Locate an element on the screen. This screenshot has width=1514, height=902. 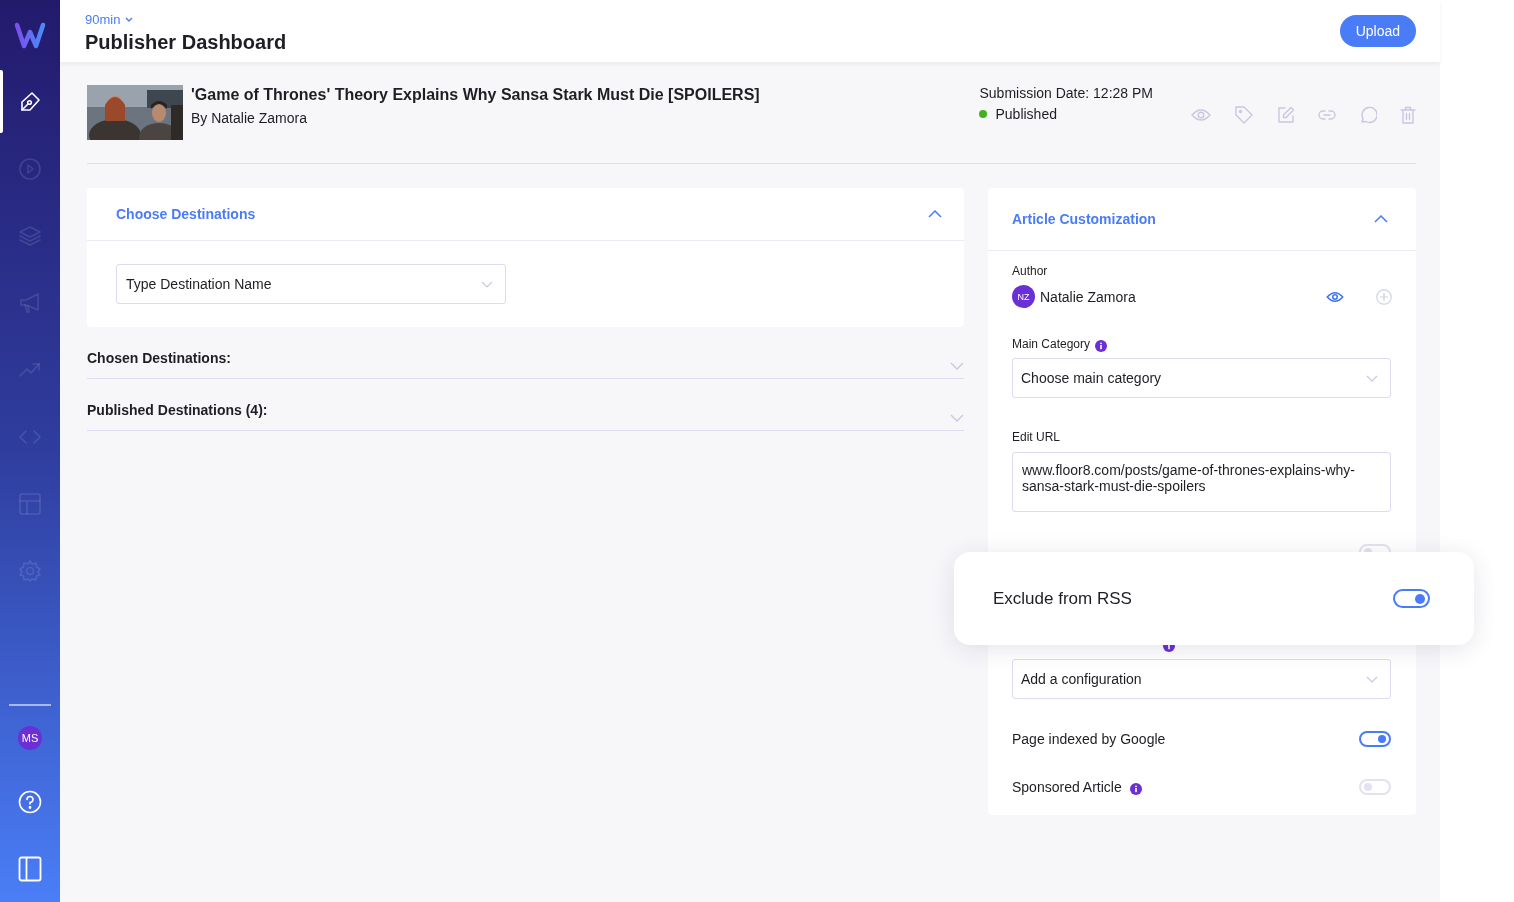
megaphone-icon is located at coordinates (30, 302).